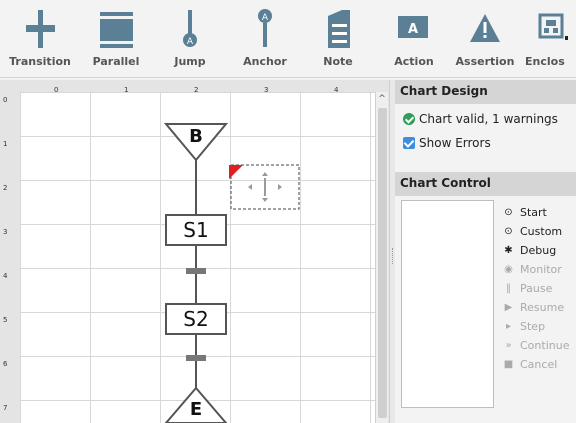 The image size is (576, 423). Describe the element at coordinates (116, 30) in the screenshot. I see `parallel-icon` at that location.